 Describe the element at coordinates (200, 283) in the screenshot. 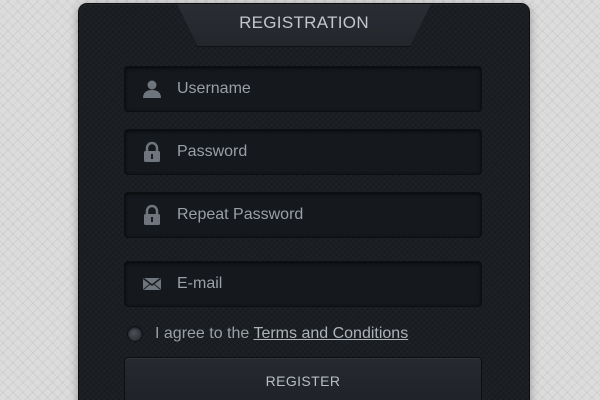

I see `email-placeholder: E-mail` at that location.